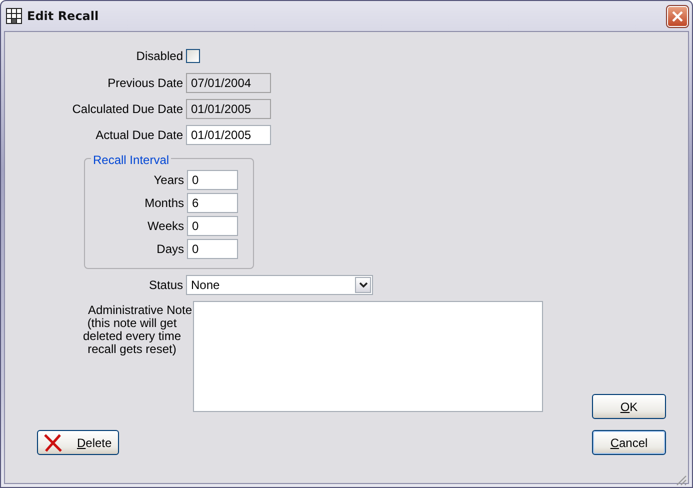 The width and height of the screenshot is (693, 488). What do you see at coordinates (145, 83) in the screenshot?
I see `field-label: Previous Date` at bounding box center [145, 83].